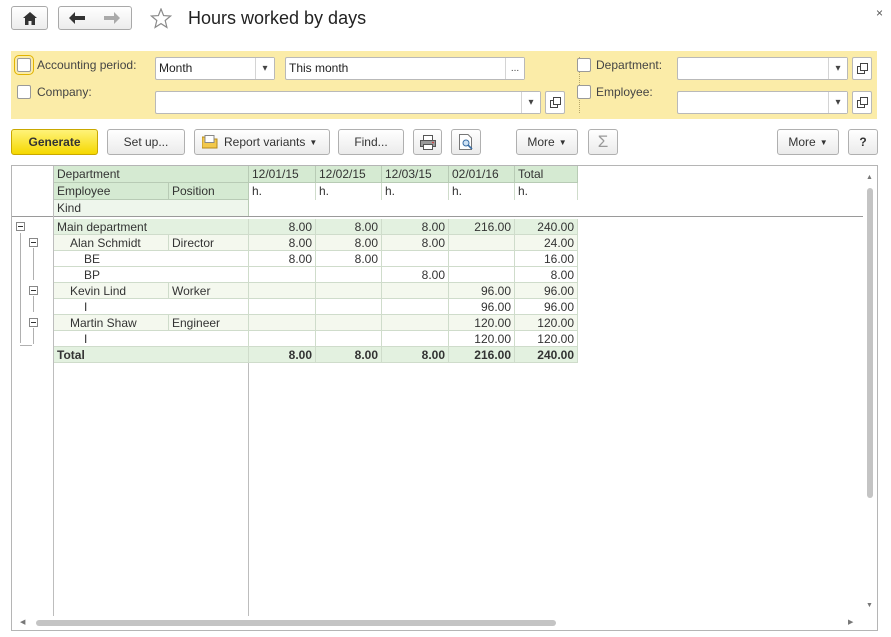 Image resolution: width=891 pixels, height=637 pixels. Describe the element at coordinates (762, 102) in the screenshot. I see `employee-field: ▾` at that location.